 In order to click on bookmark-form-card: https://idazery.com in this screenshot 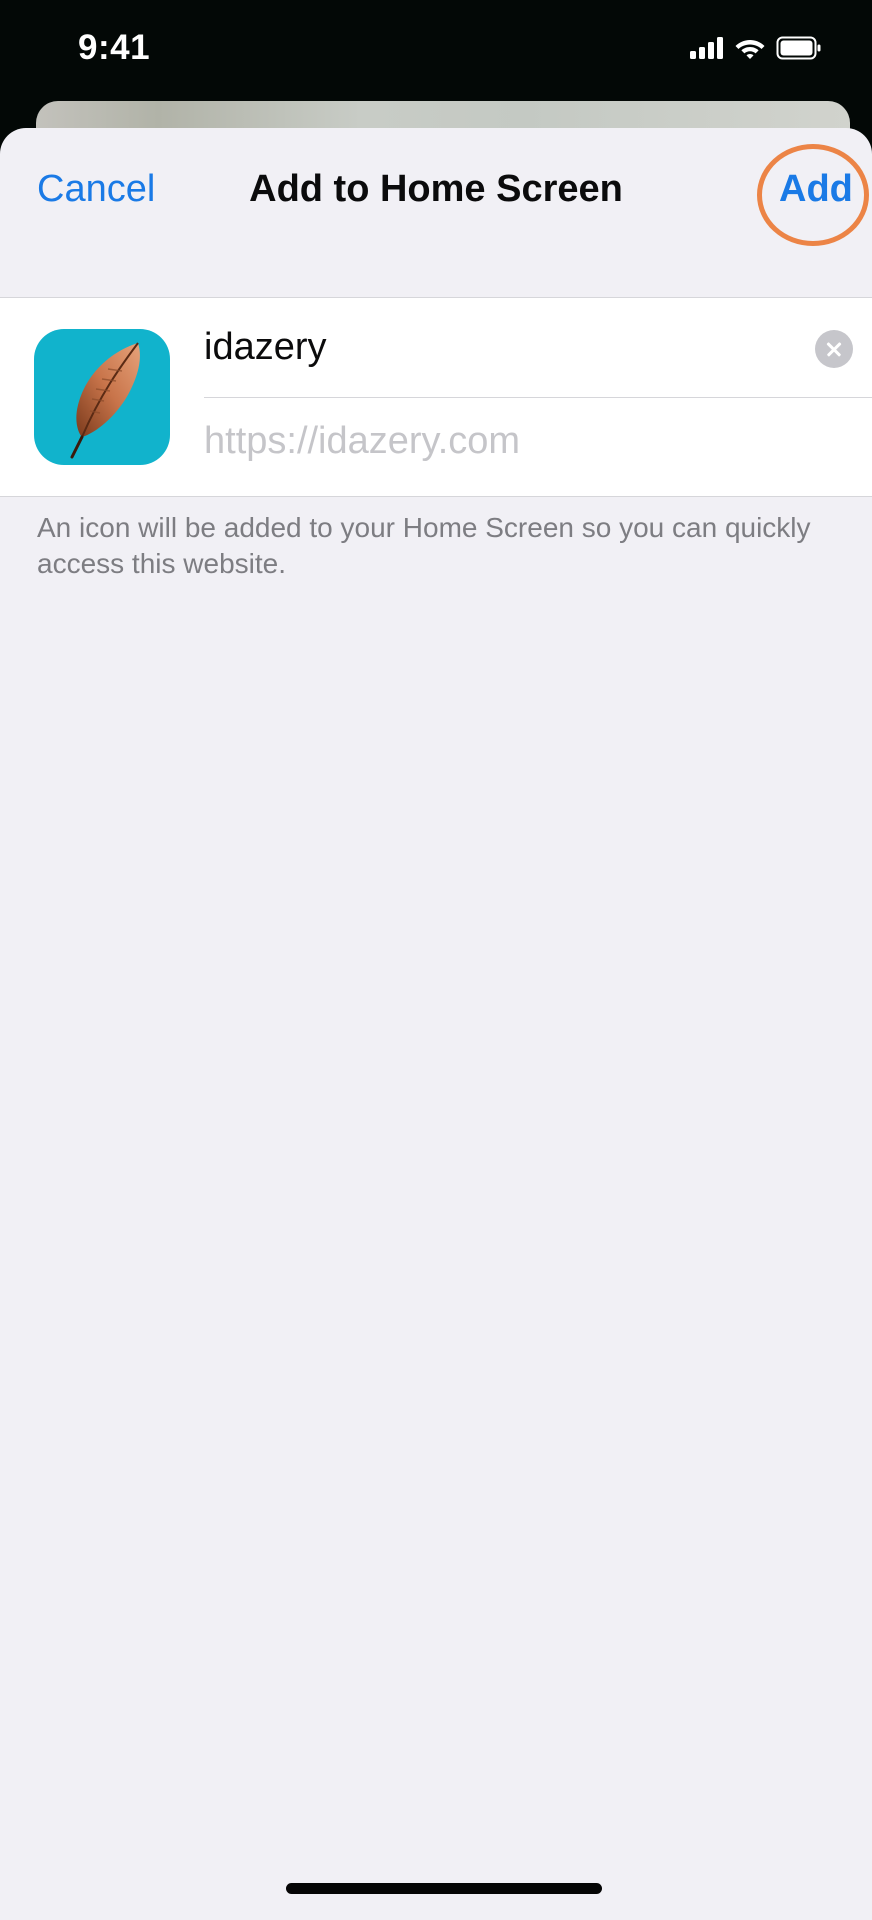, I will do `click(436, 397)`.